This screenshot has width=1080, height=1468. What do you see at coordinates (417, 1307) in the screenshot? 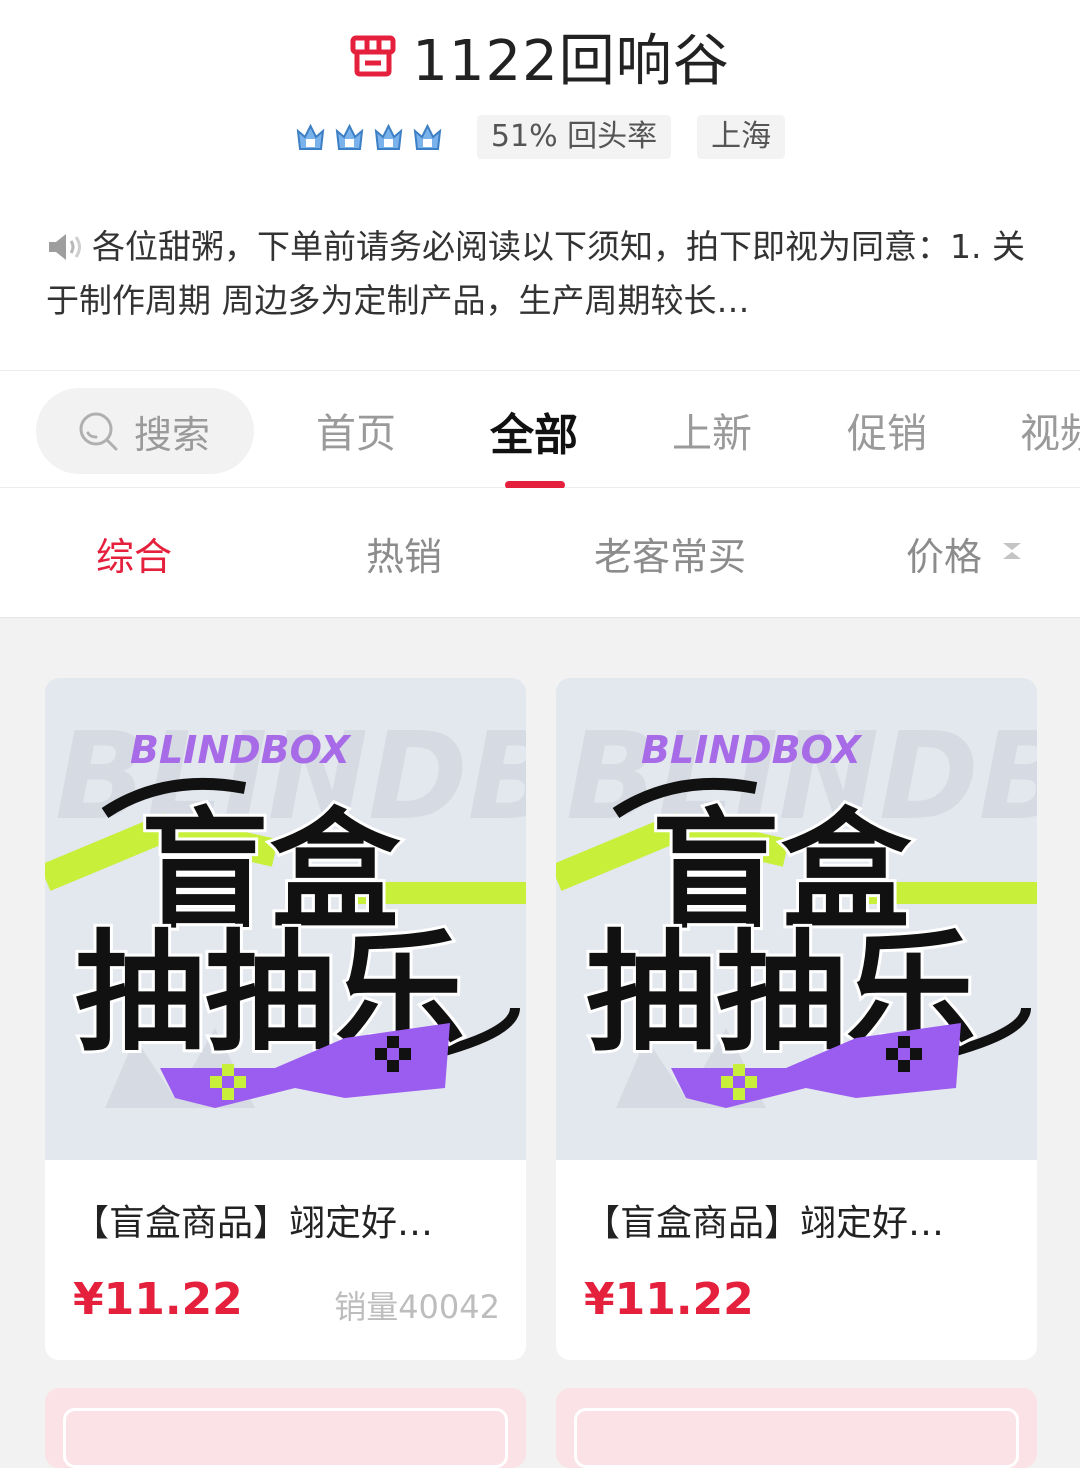
I see `product-sales: 销量40042` at bounding box center [417, 1307].